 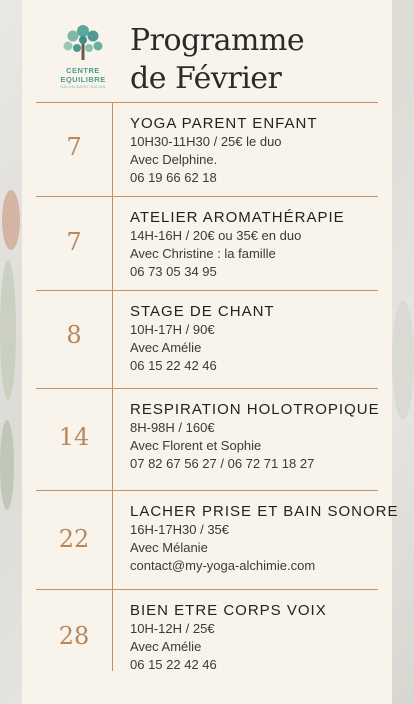 What do you see at coordinates (74, 437) in the screenshot?
I see `event-day: 14` at bounding box center [74, 437].